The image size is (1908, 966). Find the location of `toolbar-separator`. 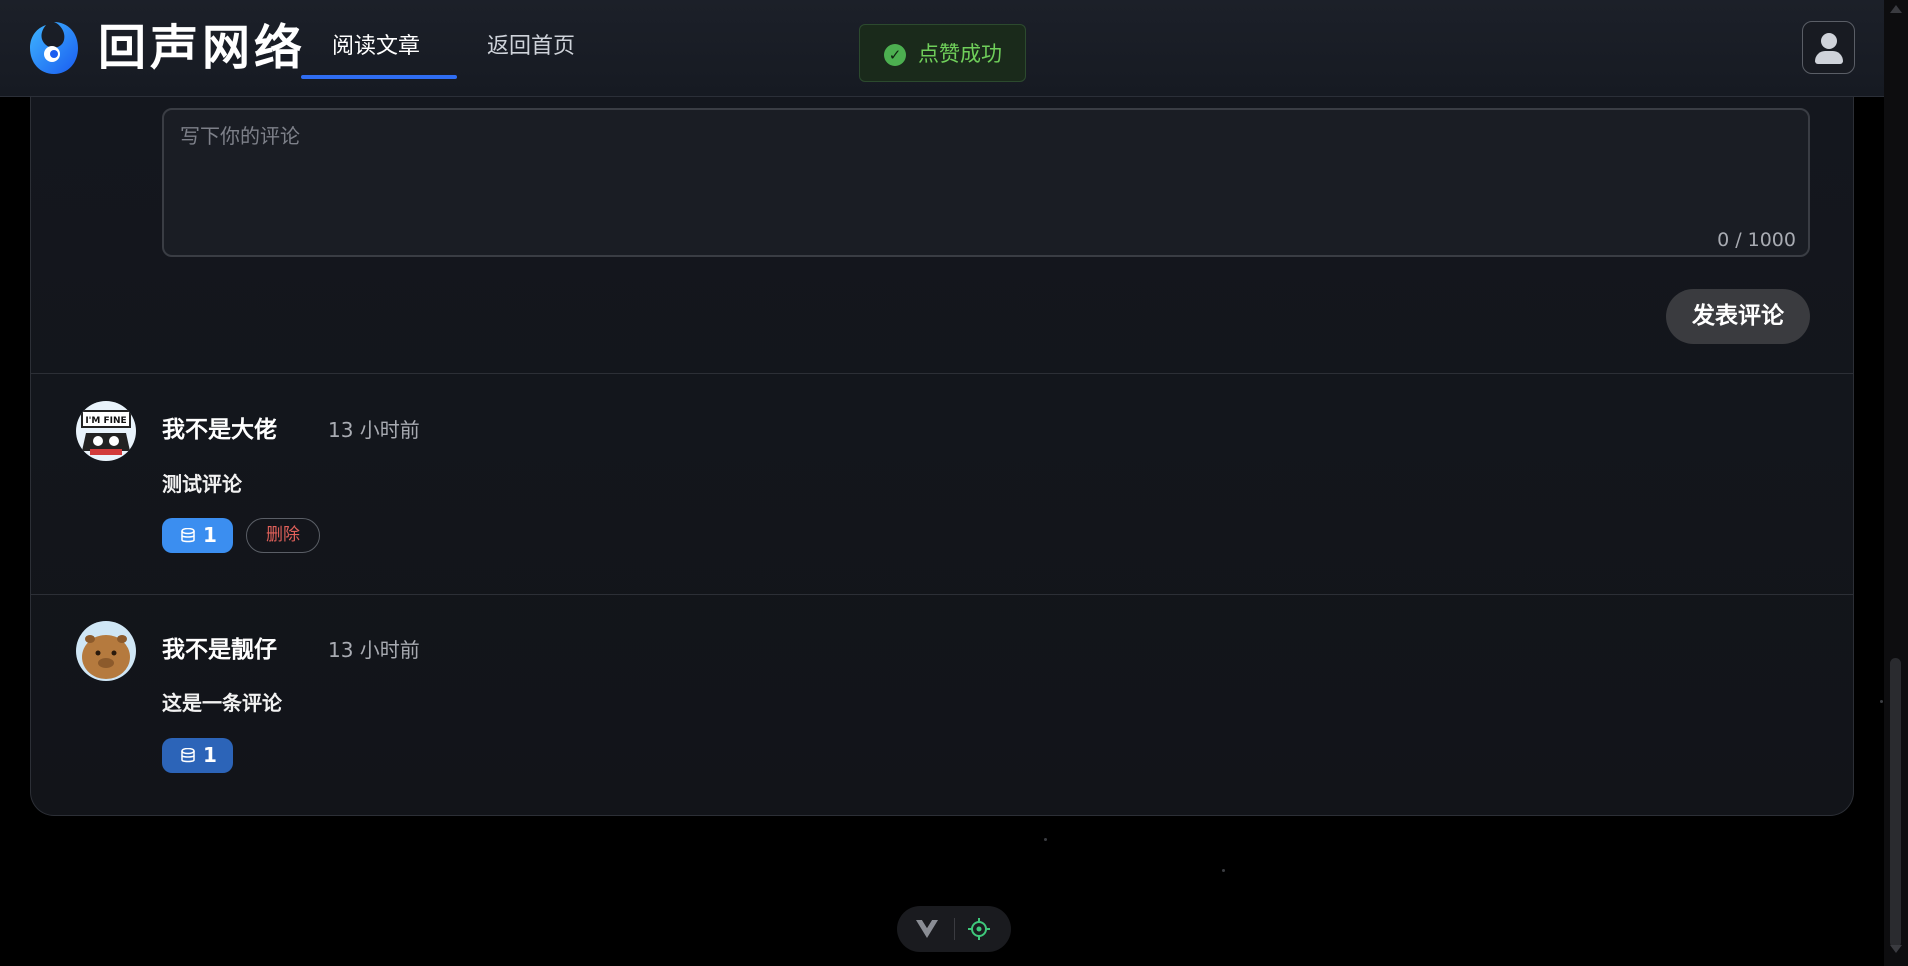

toolbar-separator is located at coordinates (954, 929).